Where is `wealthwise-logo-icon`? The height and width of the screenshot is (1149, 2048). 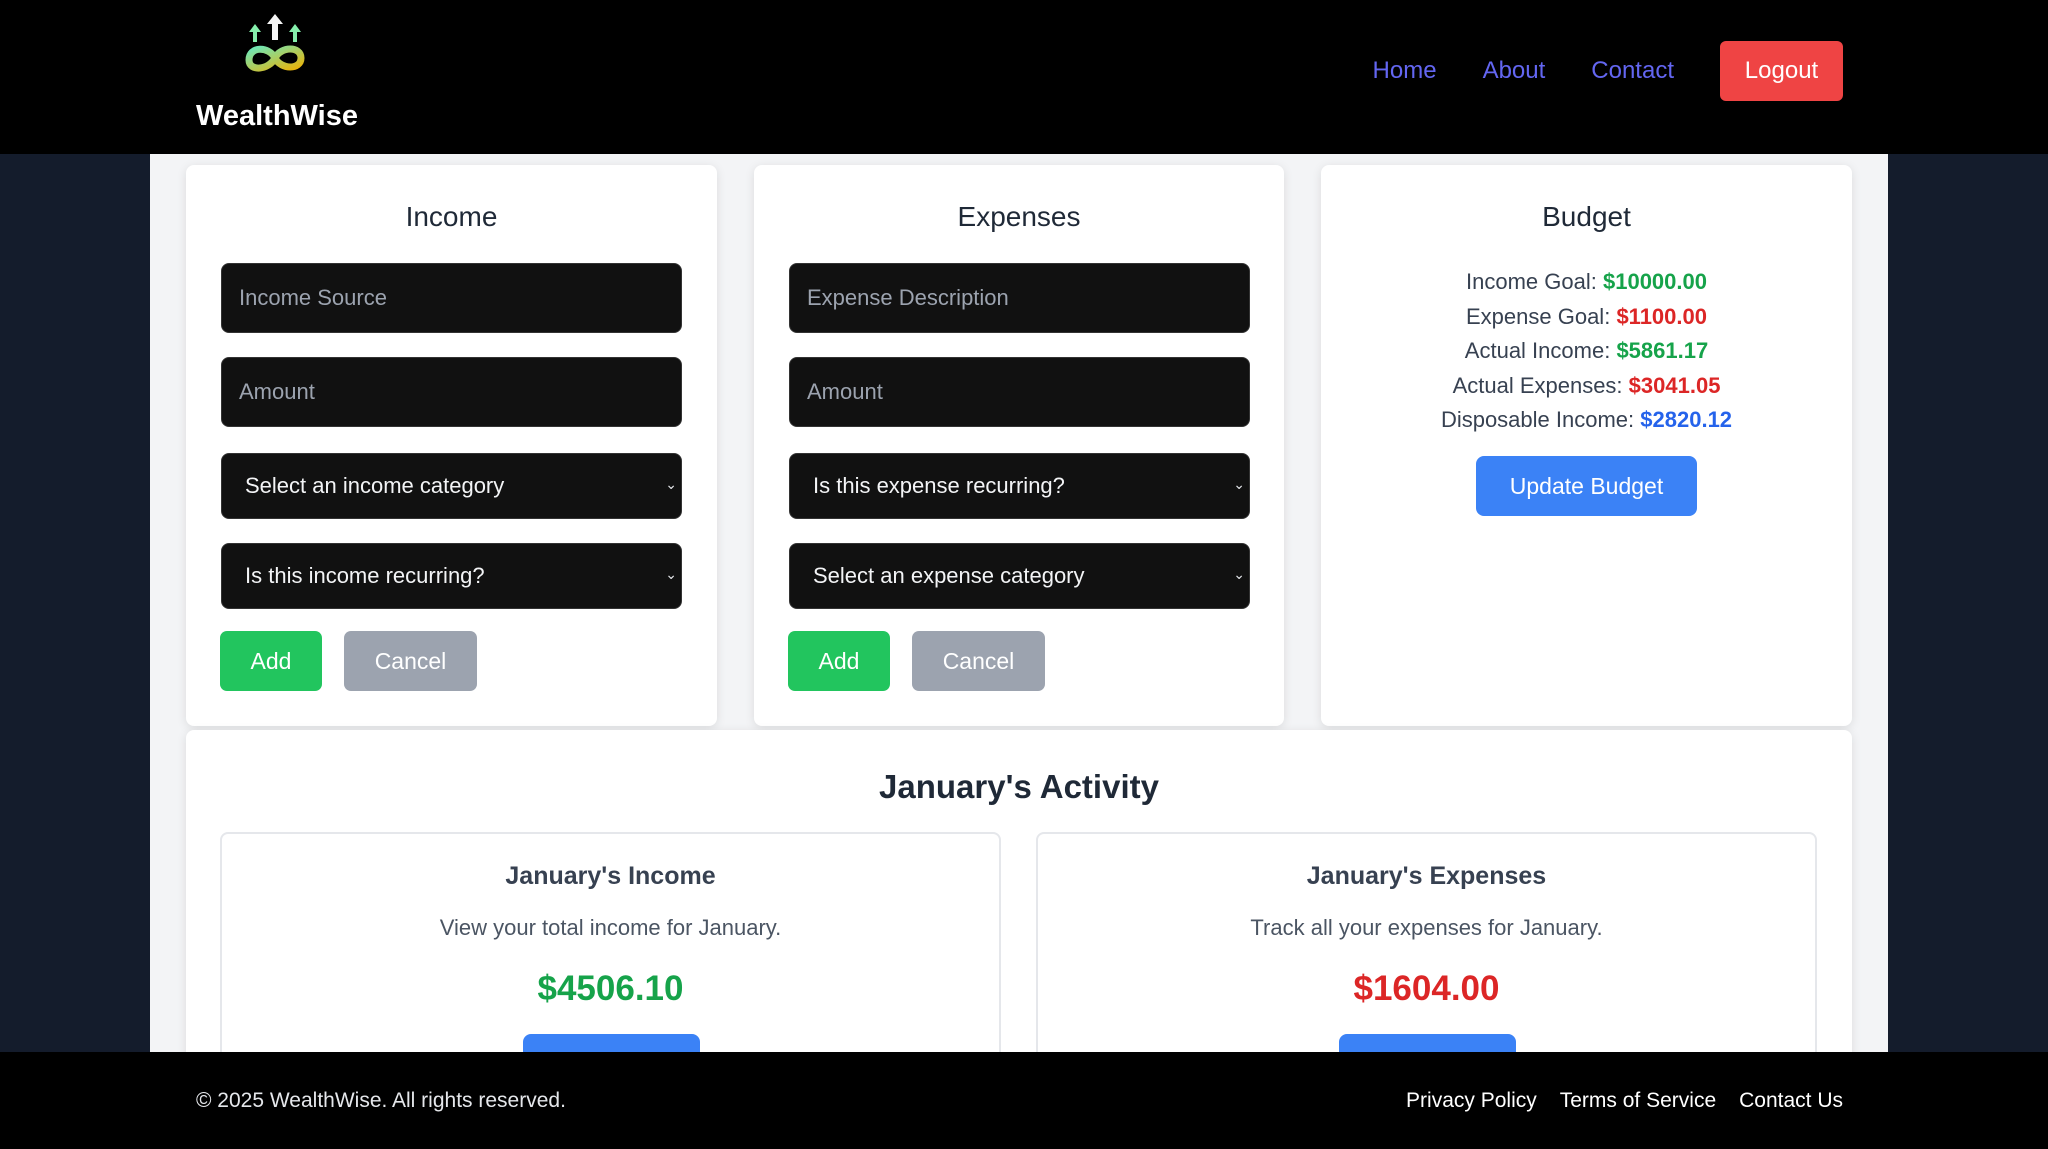
wealthwise-logo-icon is located at coordinates (275, 43).